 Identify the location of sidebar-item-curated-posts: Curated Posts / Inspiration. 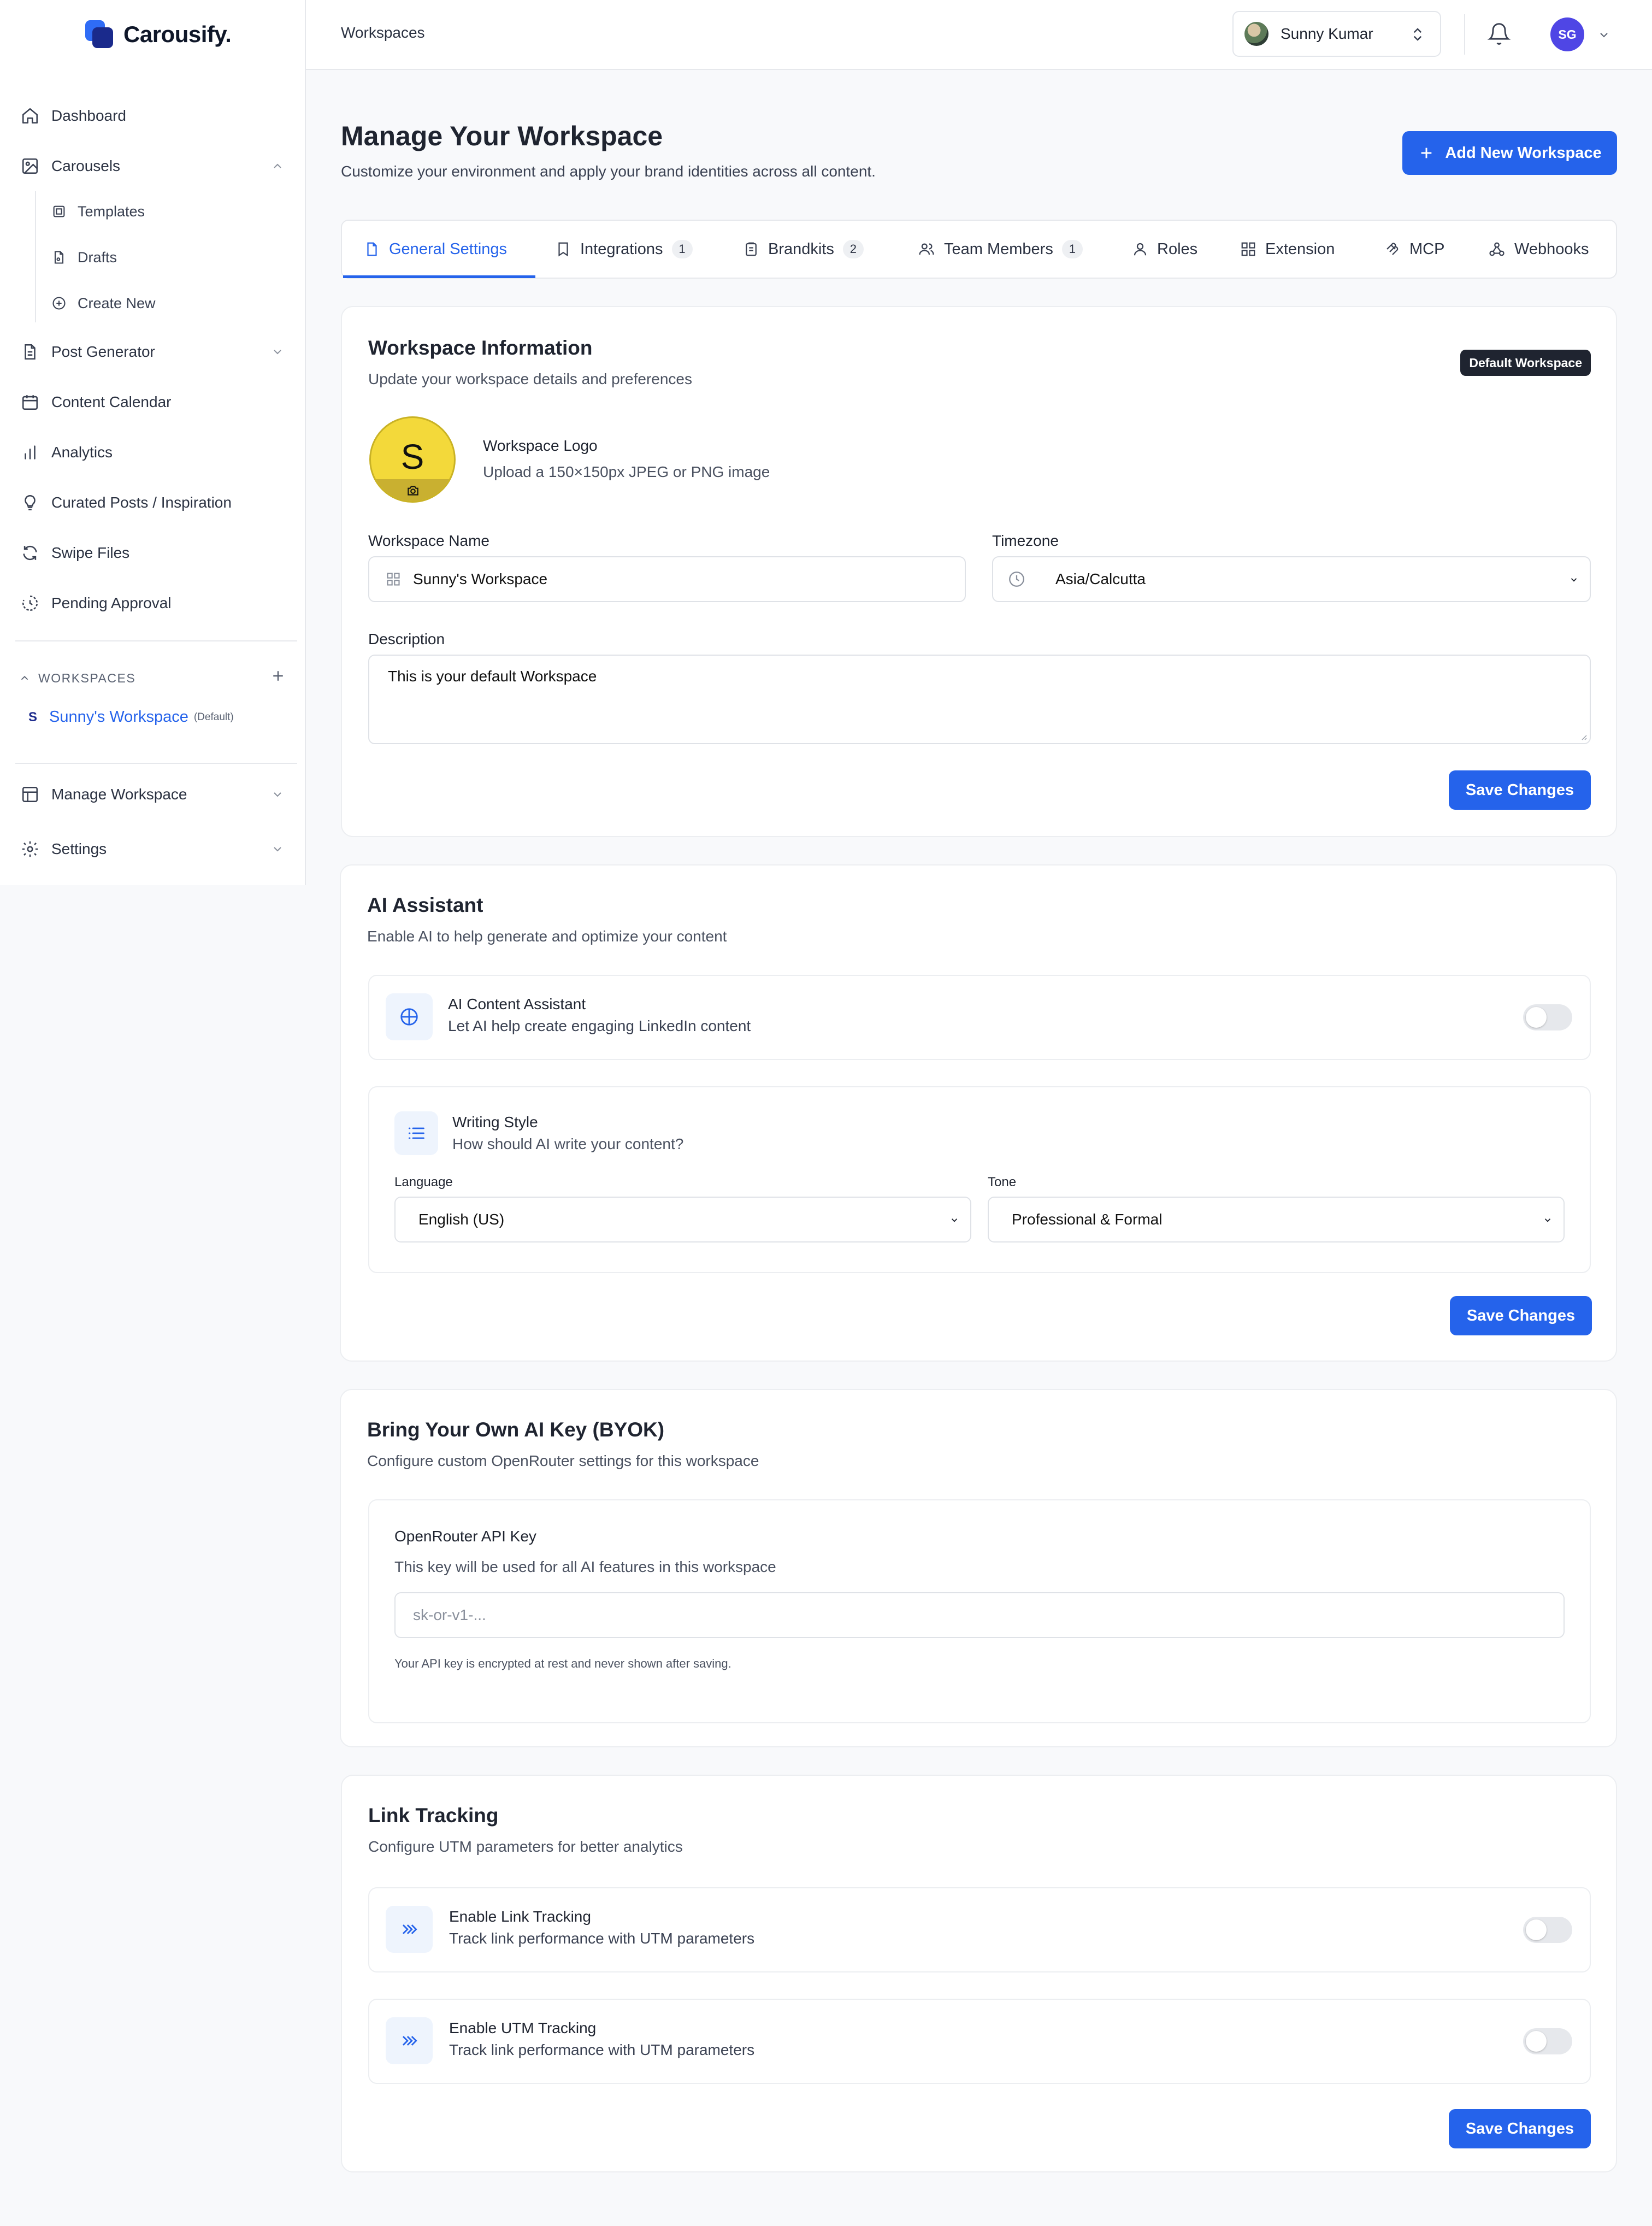
(152, 502).